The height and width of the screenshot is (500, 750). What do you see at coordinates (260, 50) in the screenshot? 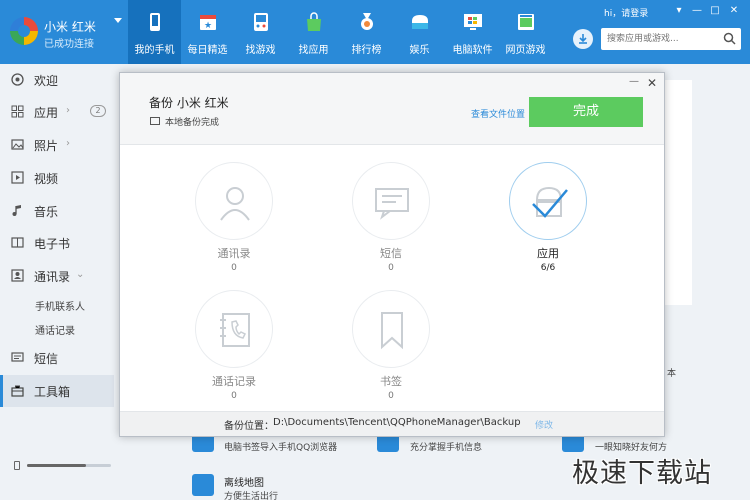
I see `nav-label: 找游戏` at bounding box center [260, 50].